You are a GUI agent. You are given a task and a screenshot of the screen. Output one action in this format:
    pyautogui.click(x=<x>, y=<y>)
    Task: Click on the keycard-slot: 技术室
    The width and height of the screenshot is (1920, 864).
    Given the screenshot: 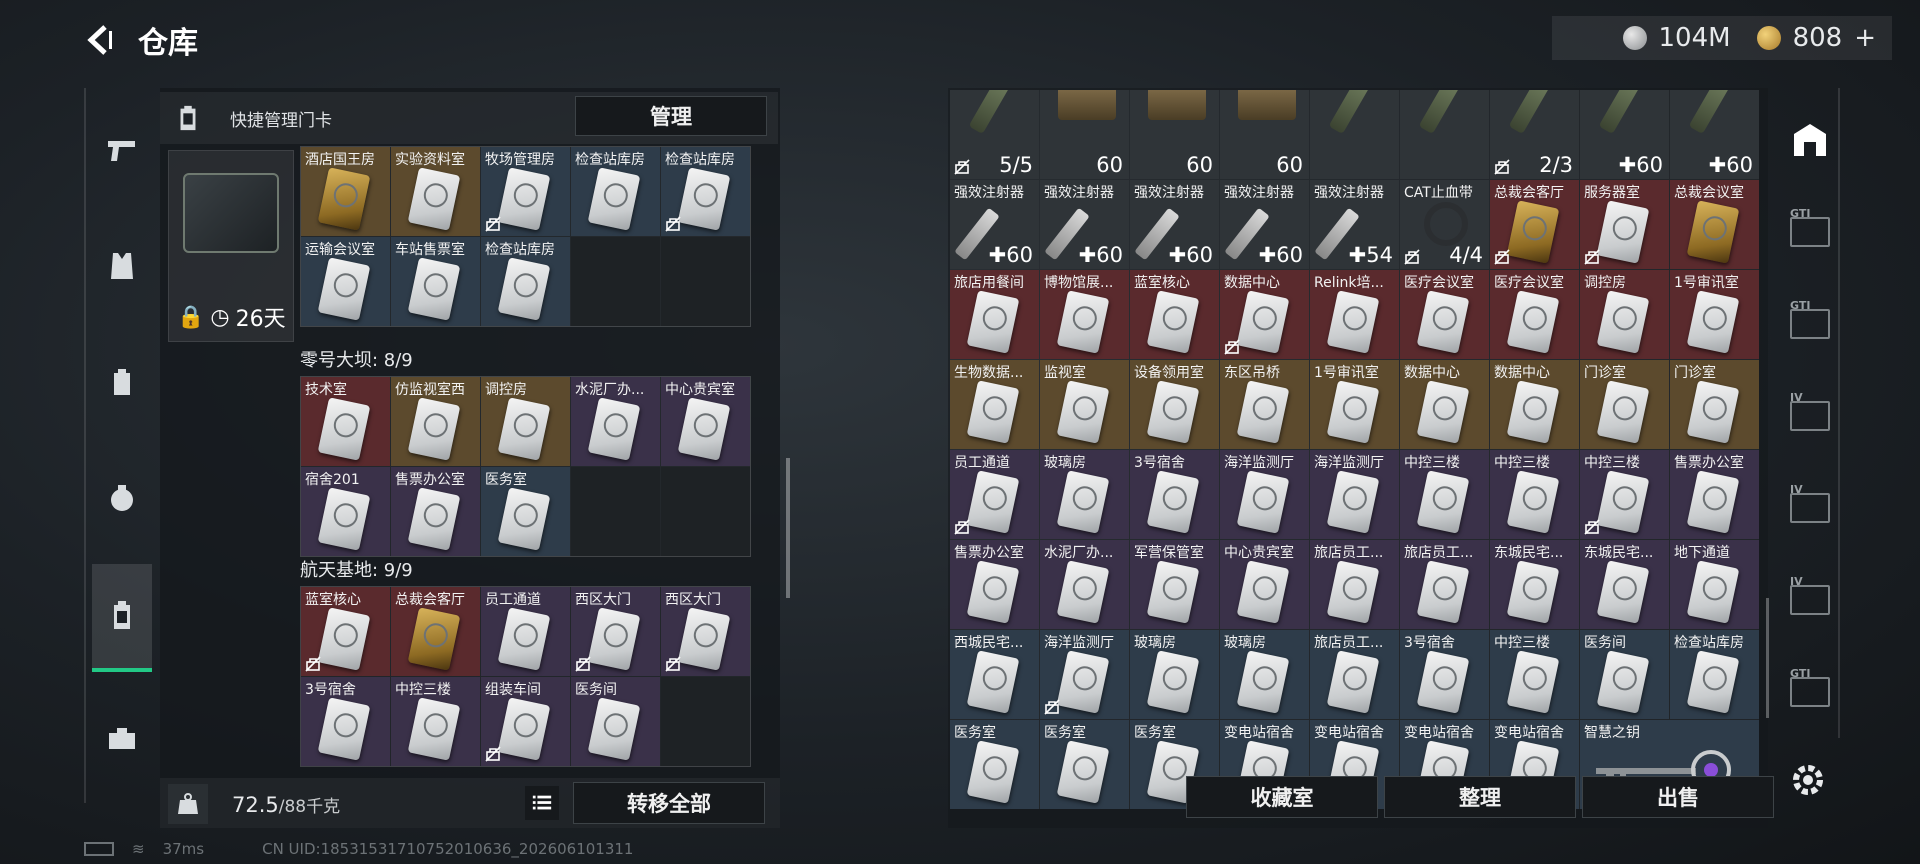 What is the action you would take?
    pyautogui.click(x=345, y=421)
    